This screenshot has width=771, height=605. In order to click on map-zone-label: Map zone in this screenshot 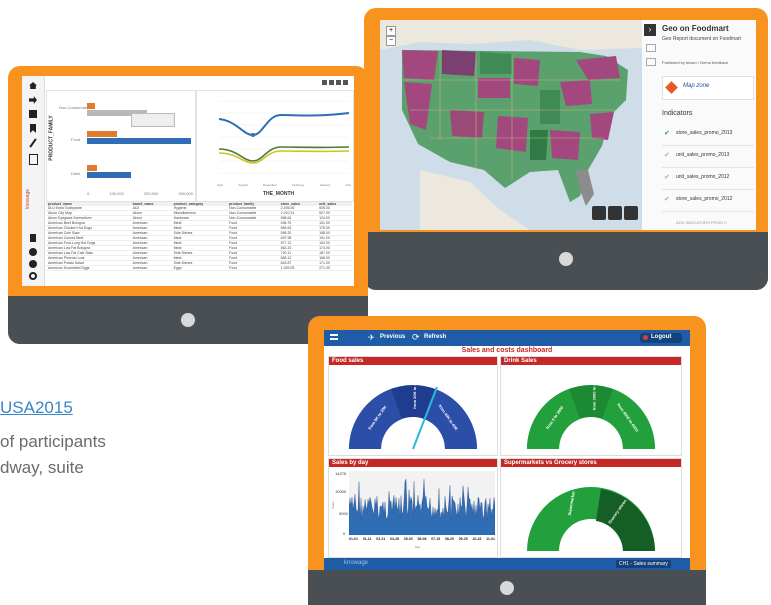, I will do `click(696, 86)`.